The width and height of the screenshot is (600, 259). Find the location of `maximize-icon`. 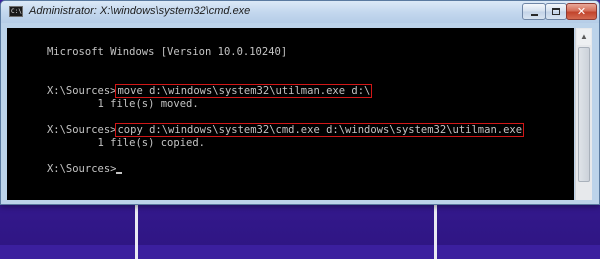

maximize-icon is located at coordinates (556, 11).